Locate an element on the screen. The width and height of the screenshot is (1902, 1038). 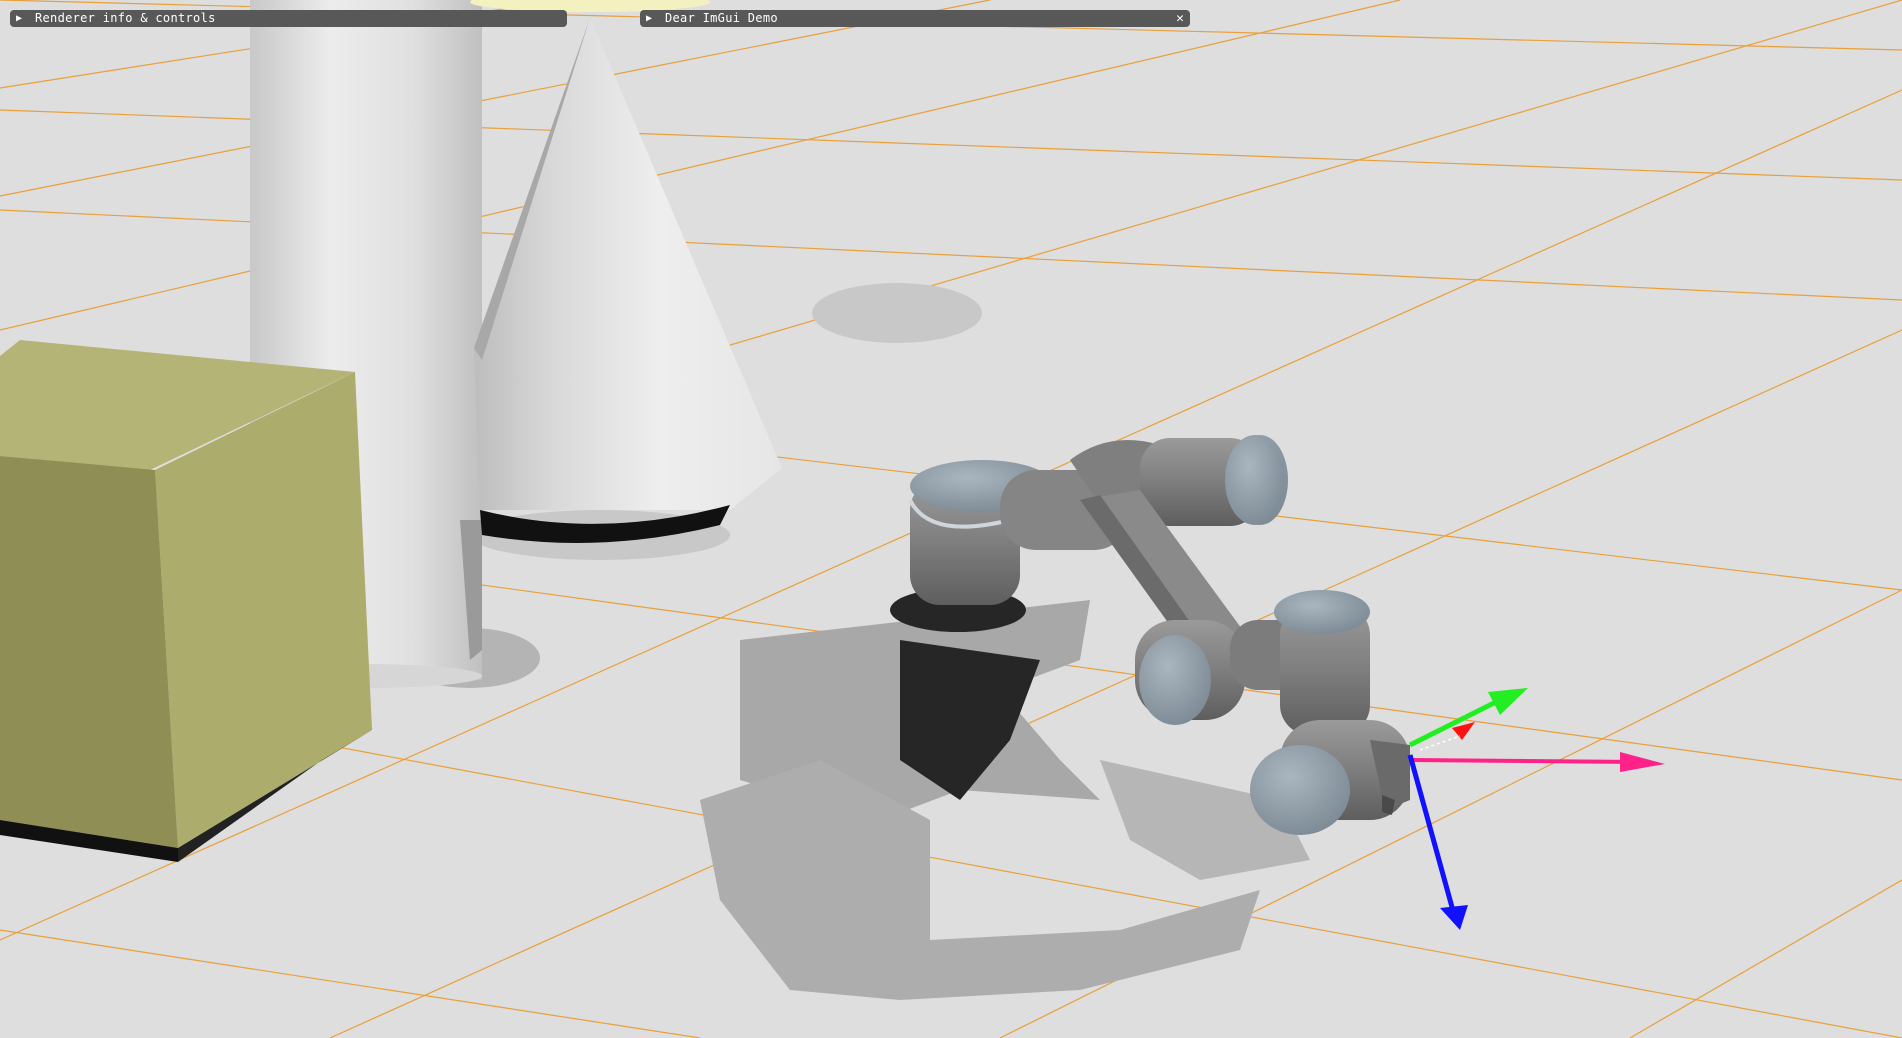
demo-window-title: Dear ImGui Demo is located at coordinates (721, 18).